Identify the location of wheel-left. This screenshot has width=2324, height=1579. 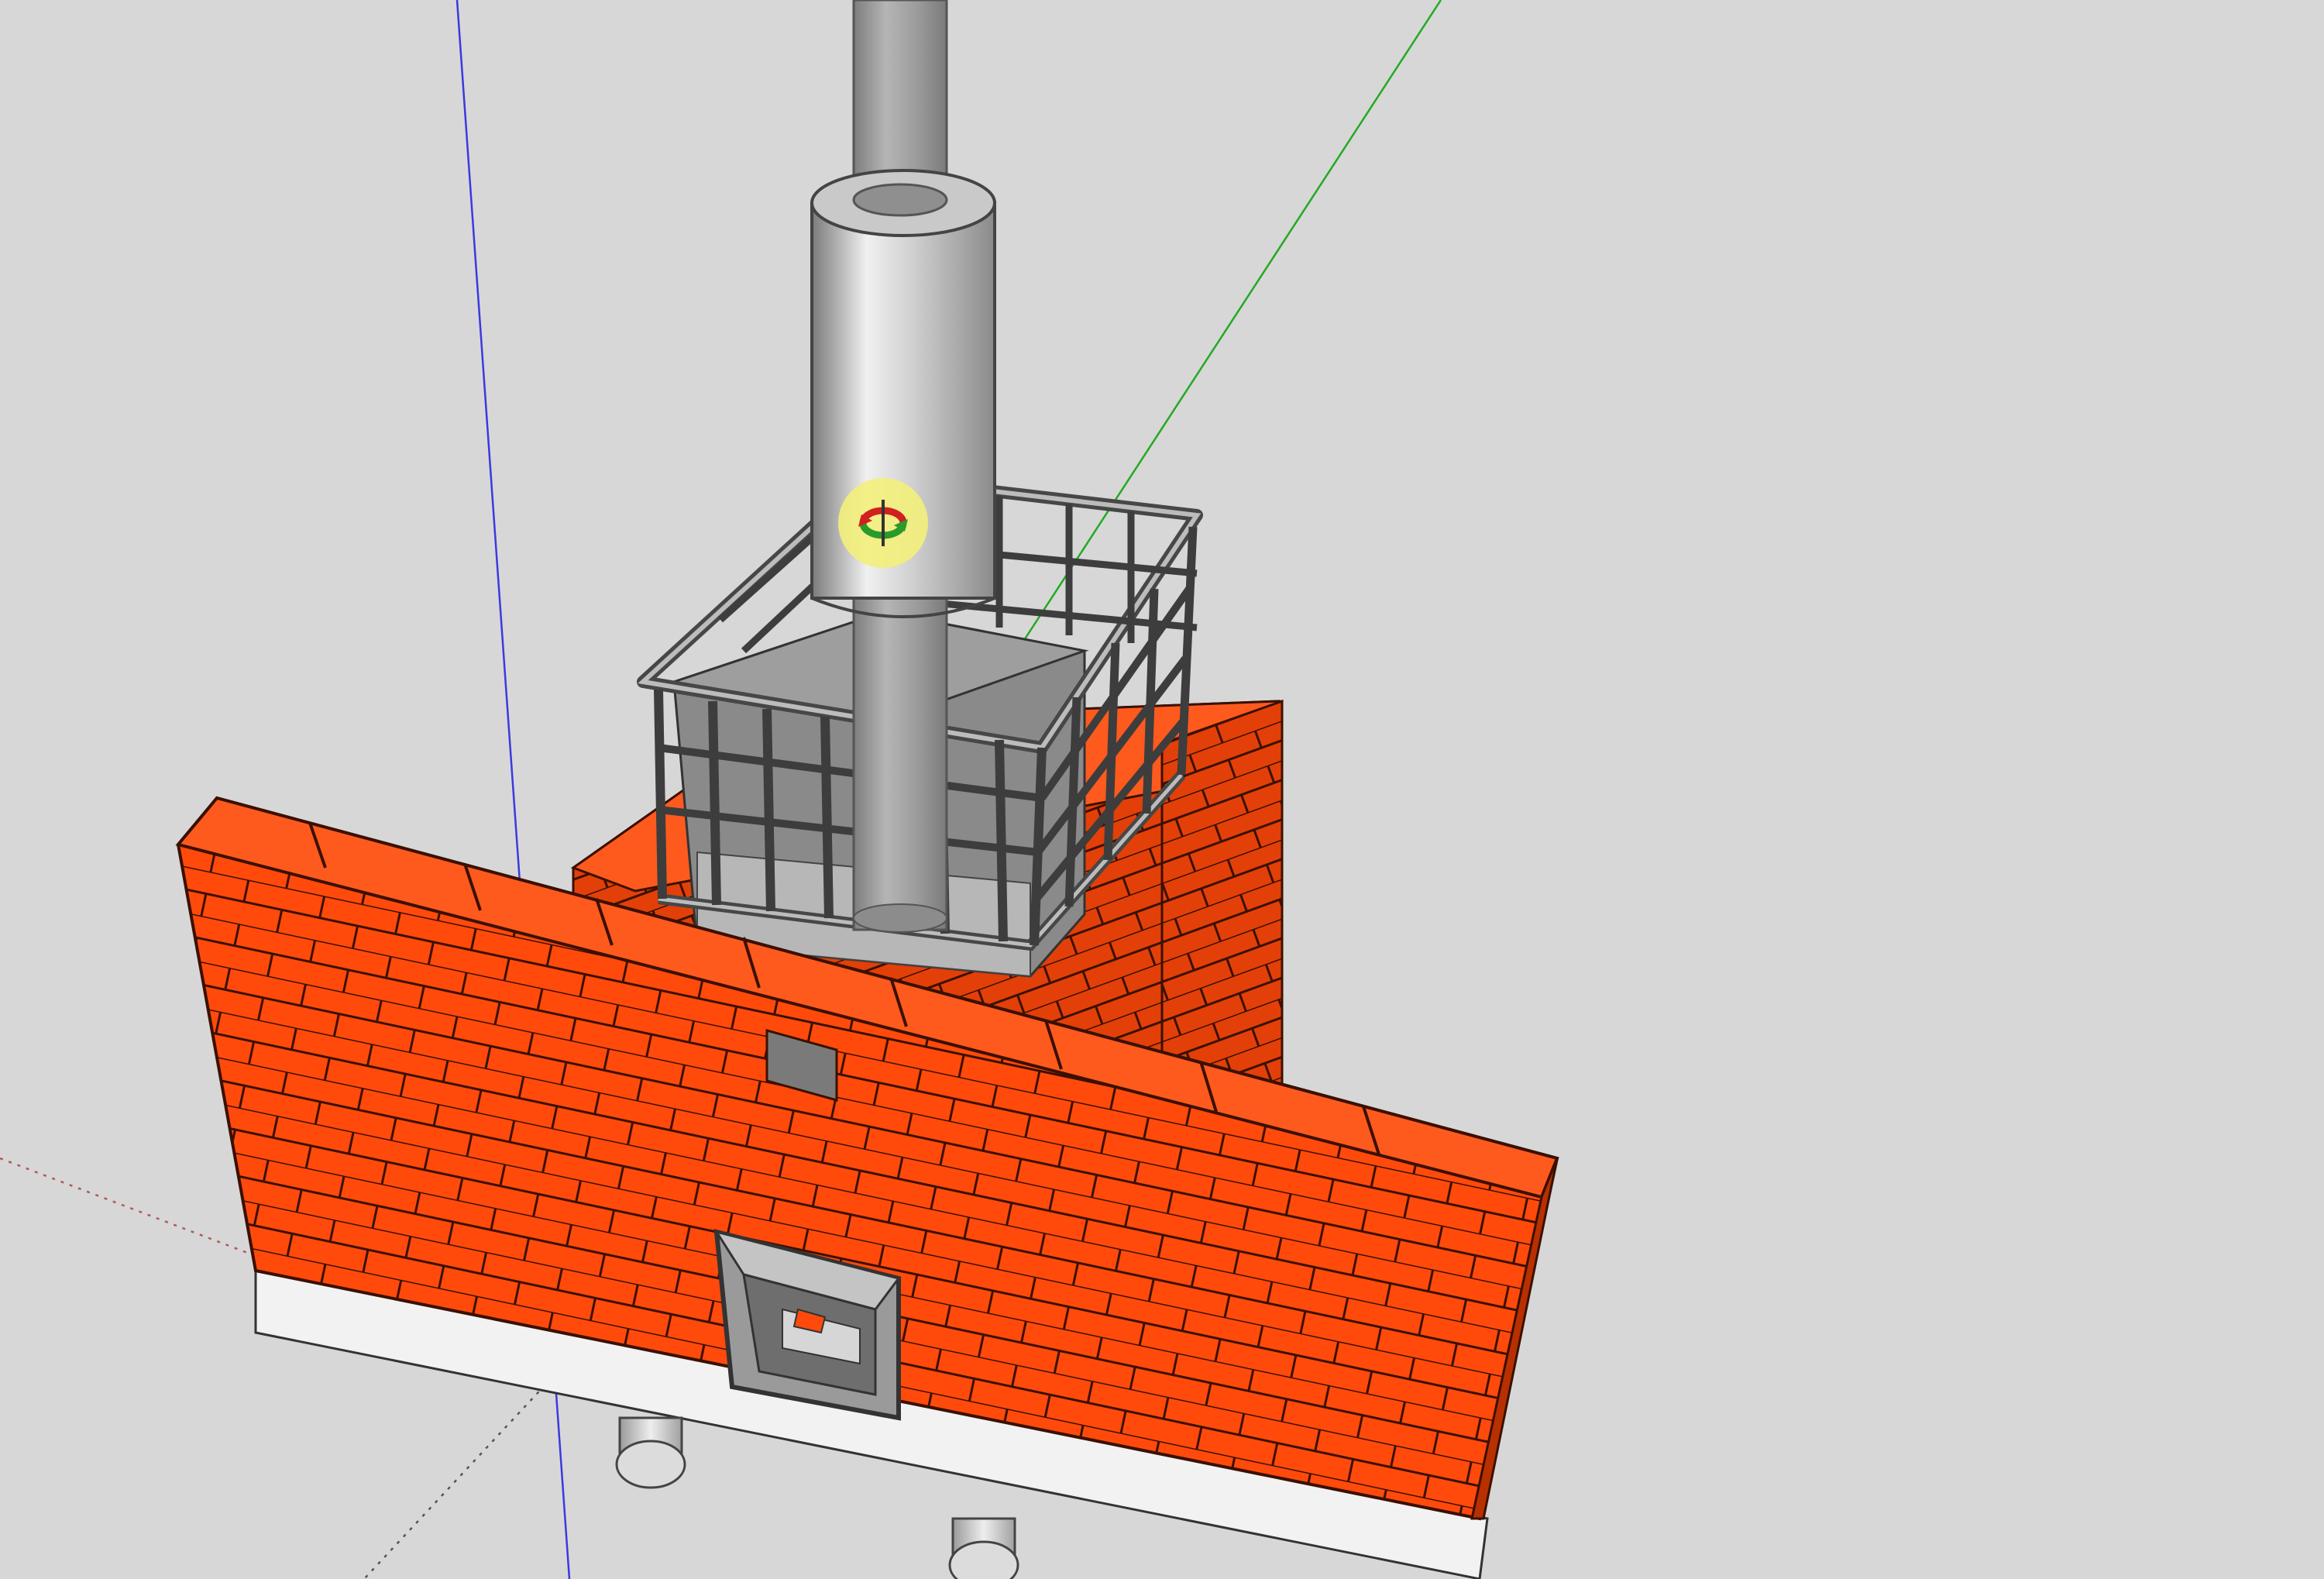
(650, 1452).